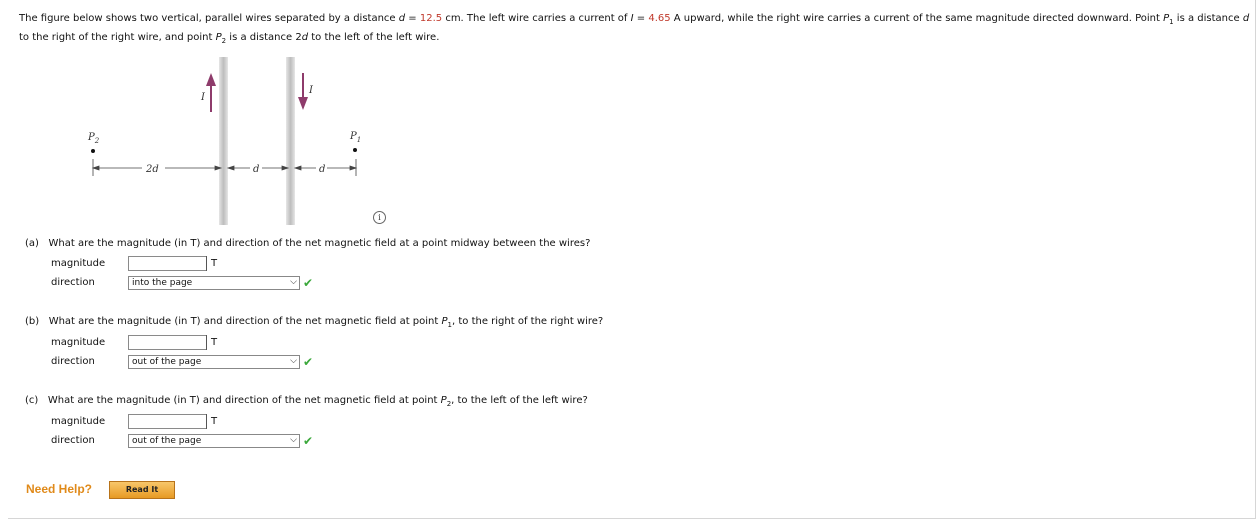  Describe the element at coordinates (167, 263) in the screenshot. I see `magnitude-input-a` at that location.